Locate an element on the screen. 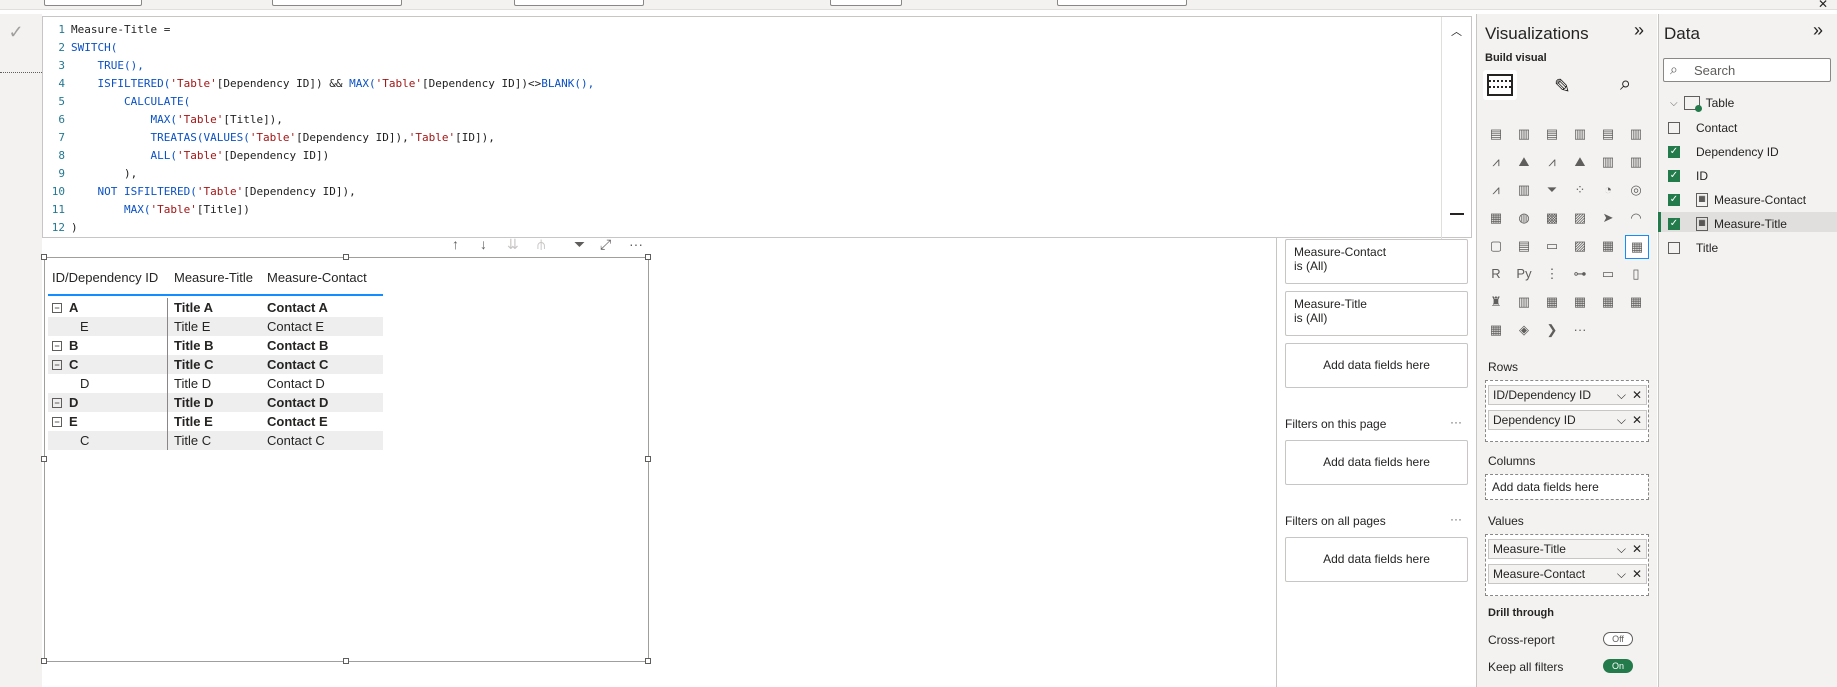  cross-report-toggle: Off is located at coordinates (1618, 639).